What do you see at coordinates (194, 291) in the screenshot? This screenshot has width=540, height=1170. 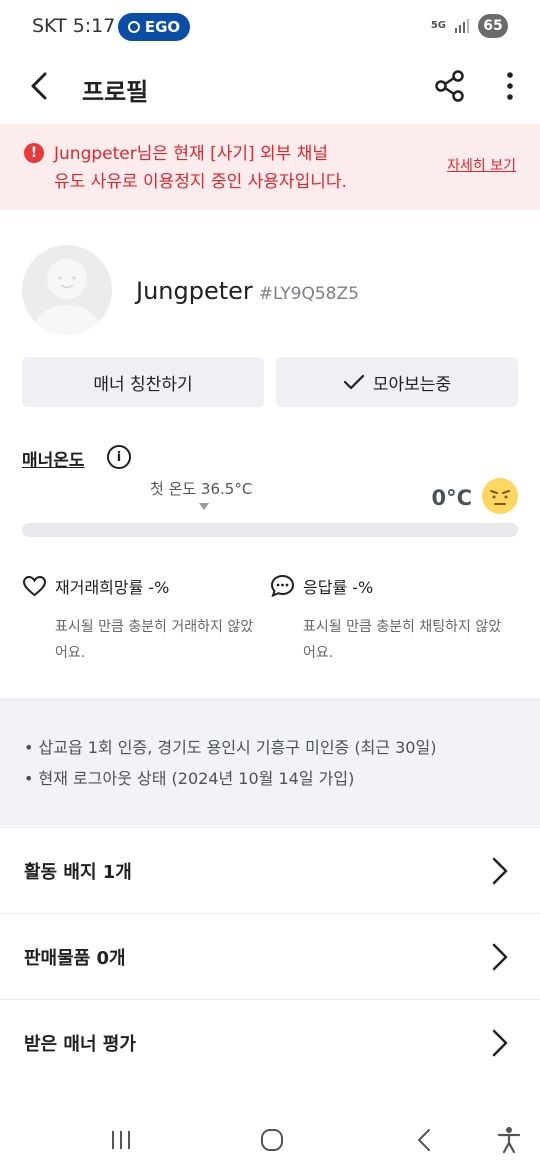 I see `nickname-text: Jungpeter` at bounding box center [194, 291].